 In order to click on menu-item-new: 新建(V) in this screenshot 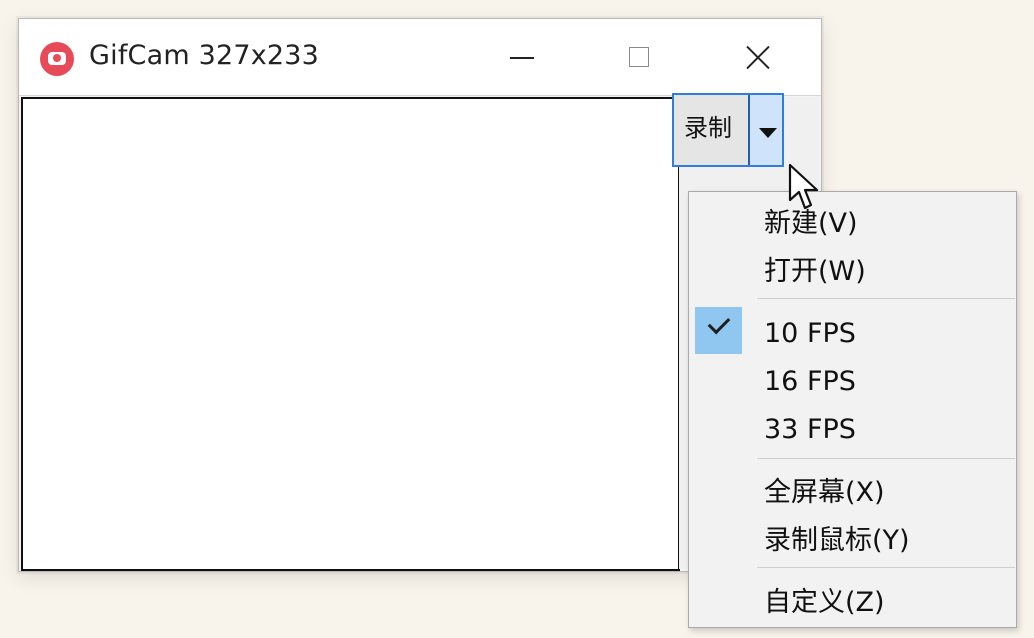, I will do `click(852, 224)`.